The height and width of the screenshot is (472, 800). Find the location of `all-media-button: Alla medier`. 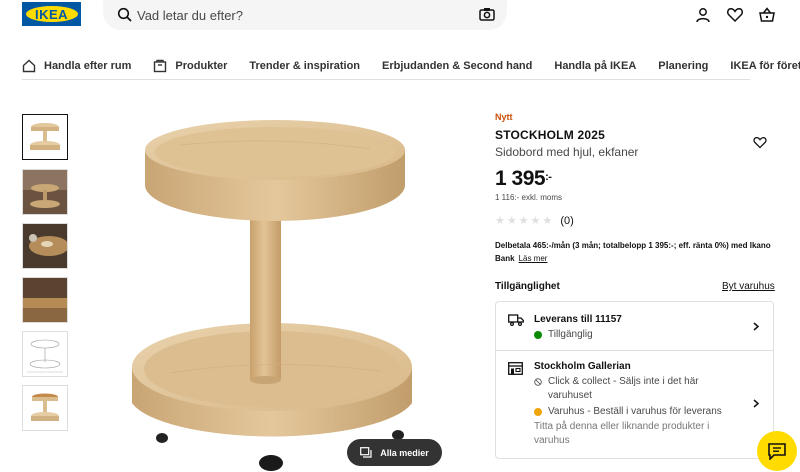

all-media-button: Alla medier is located at coordinates (394, 452).